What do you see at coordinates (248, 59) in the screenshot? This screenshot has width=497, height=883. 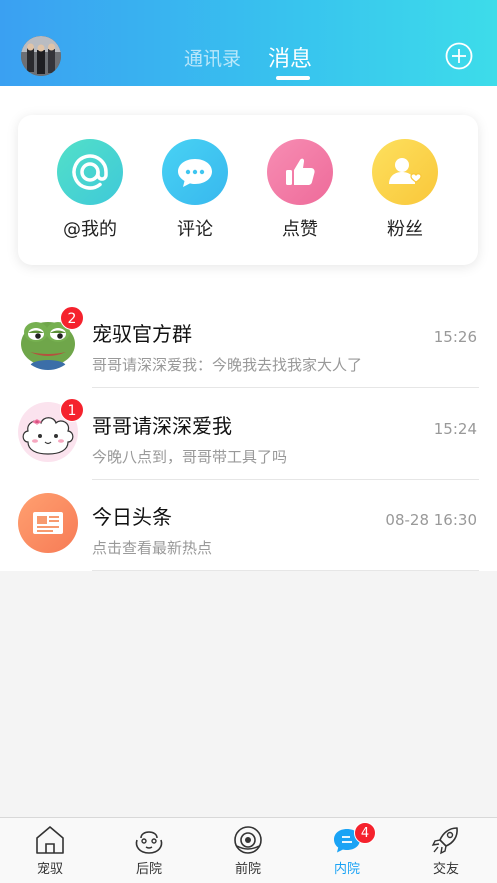 I see `header-tabs: 通讯录 消息` at bounding box center [248, 59].